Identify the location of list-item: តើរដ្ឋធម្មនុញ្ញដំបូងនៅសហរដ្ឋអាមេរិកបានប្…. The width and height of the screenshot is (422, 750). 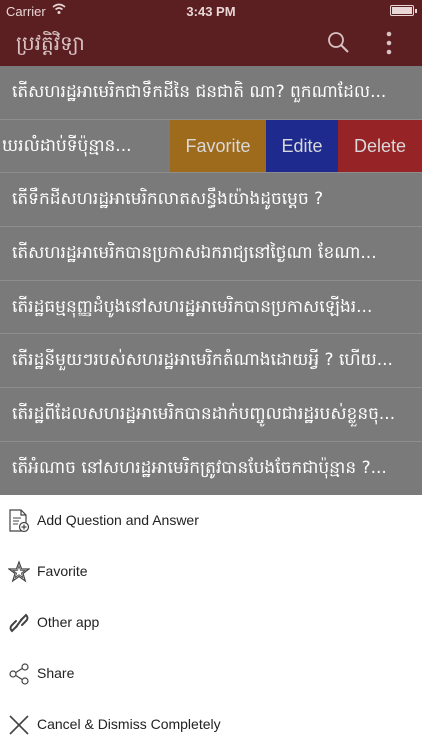
(211, 307).